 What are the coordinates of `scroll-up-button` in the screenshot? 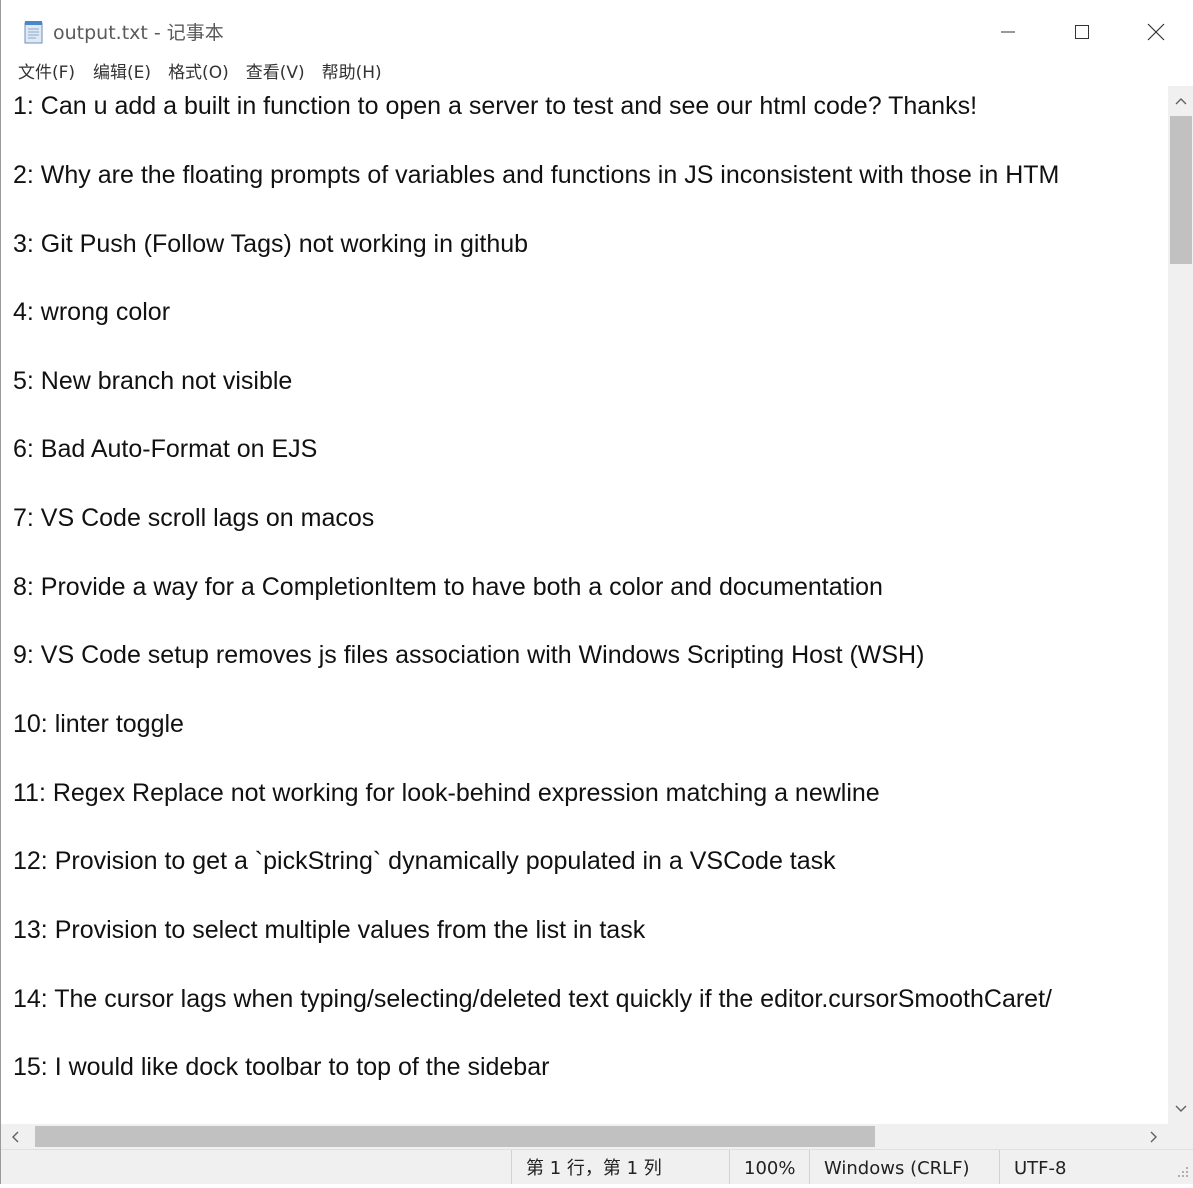 It's located at (1180, 101).